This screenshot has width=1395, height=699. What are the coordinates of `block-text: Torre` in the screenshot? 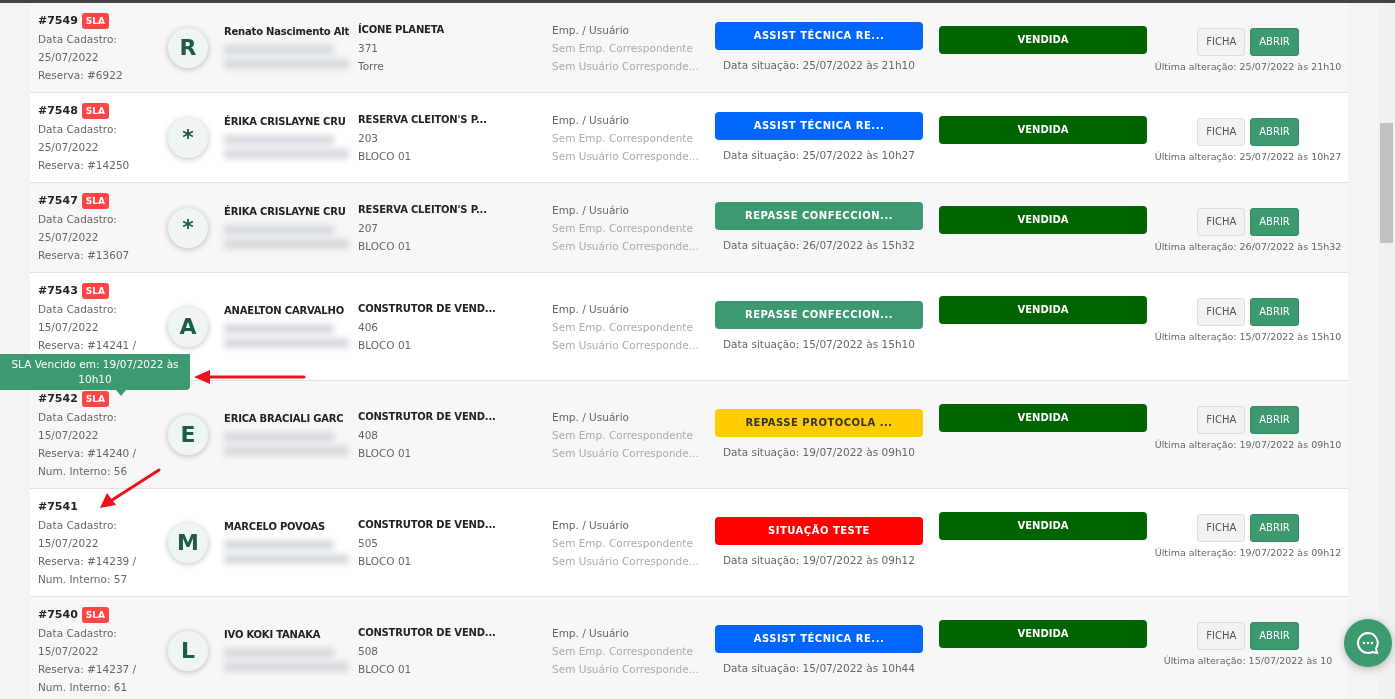 It's located at (371, 66).